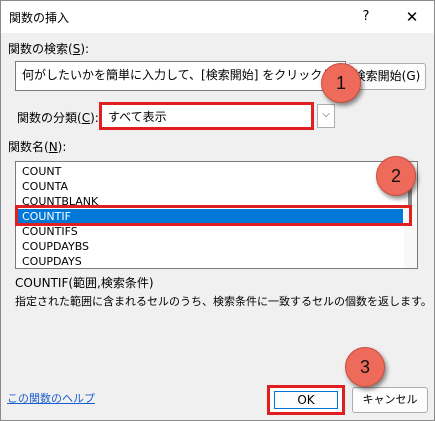 This screenshot has width=435, height=421. What do you see at coordinates (86, 118) in the screenshot?
I see `category-label-key: C` at bounding box center [86, 118].